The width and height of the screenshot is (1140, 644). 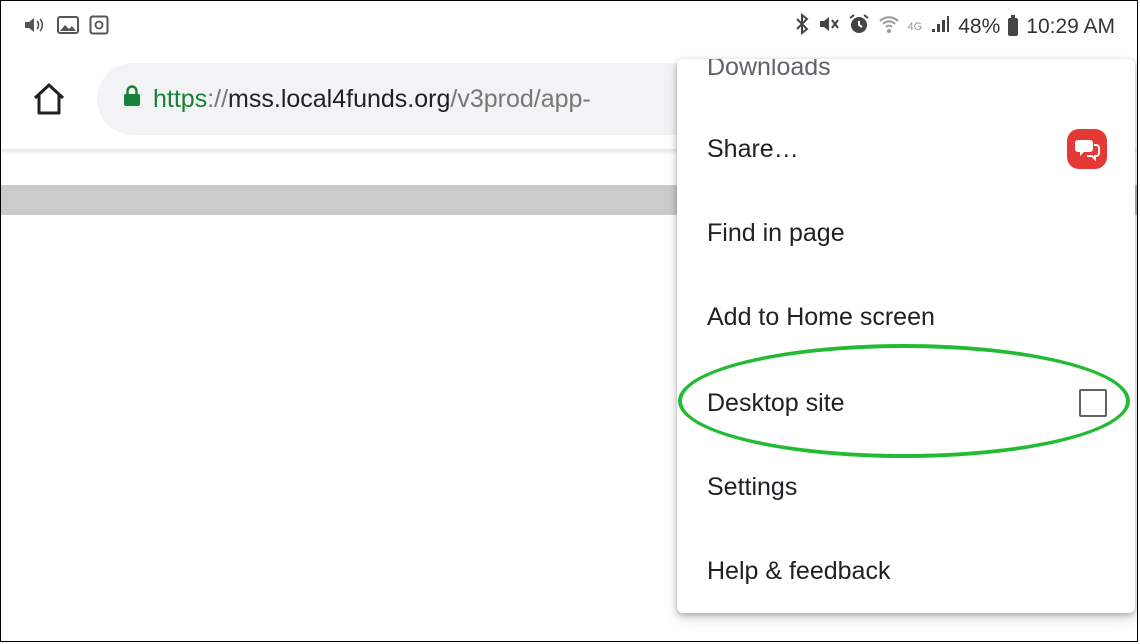 I want to click on menu-item-desktop-site: Desktop site, so click(x=906, y=403).